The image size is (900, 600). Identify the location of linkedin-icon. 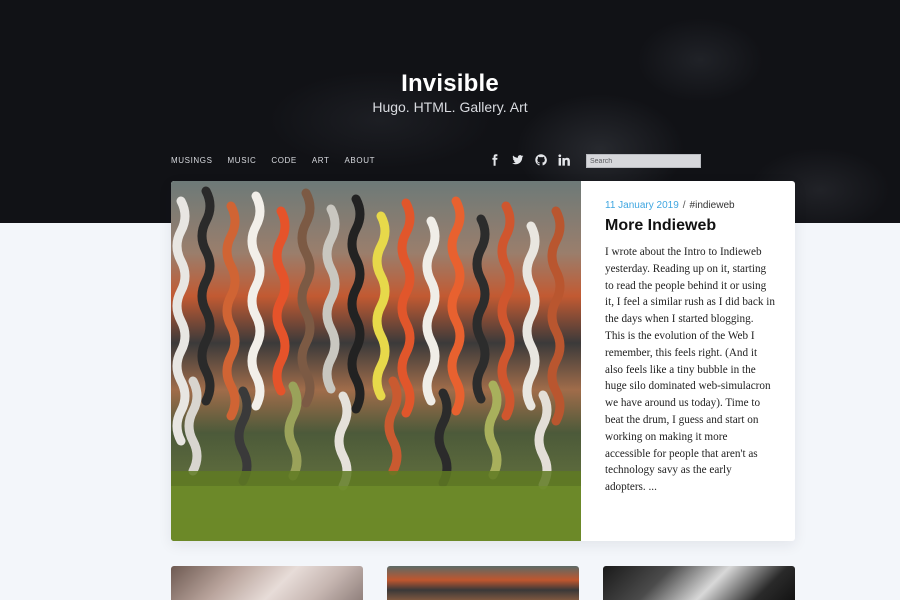
(564, 160).